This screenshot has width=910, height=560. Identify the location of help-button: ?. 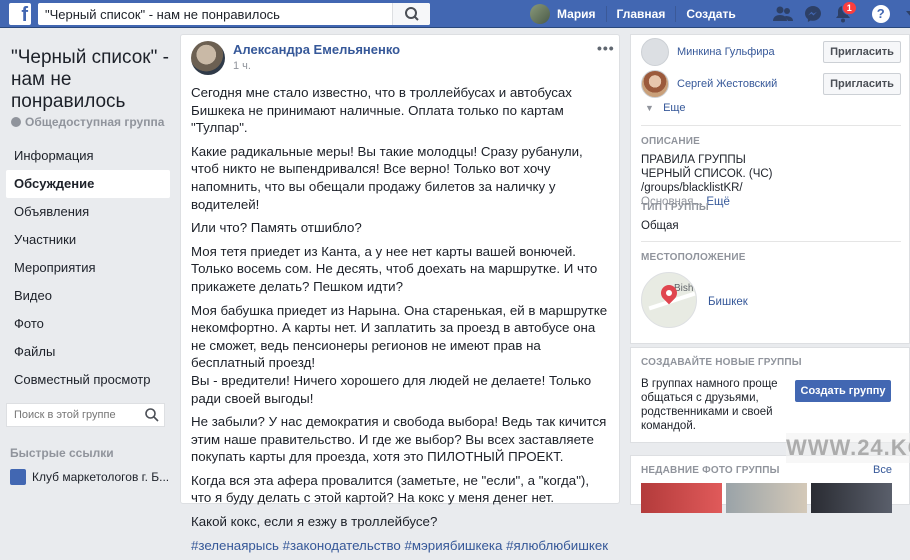
(881, 14).